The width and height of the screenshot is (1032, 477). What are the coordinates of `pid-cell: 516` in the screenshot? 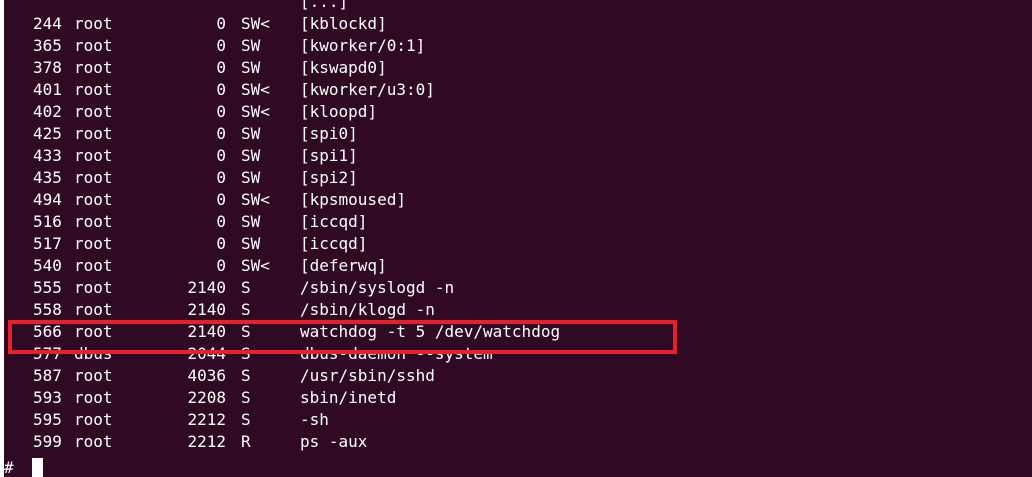 It's located at (47, 221).